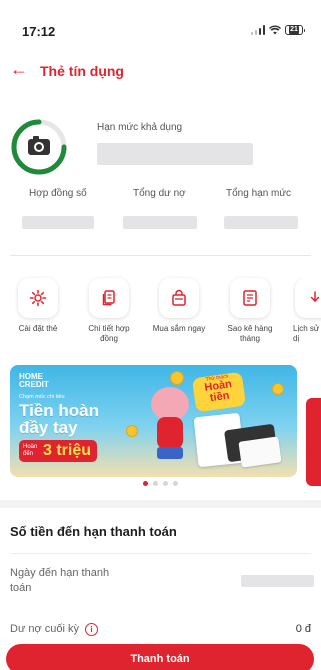 The width and height of the screenshot is (321, 670). Describe the element at coordinates (313, 442) in the screenshot. I see `next-banner-peek` at that location.